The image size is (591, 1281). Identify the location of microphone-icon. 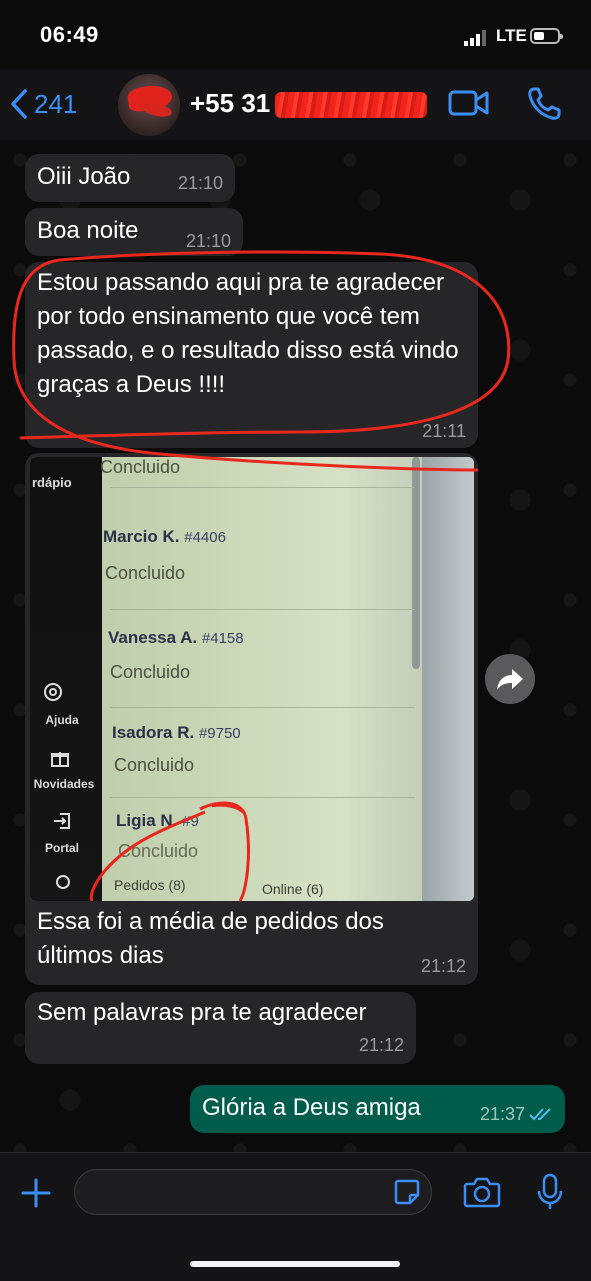
(550, 1192).